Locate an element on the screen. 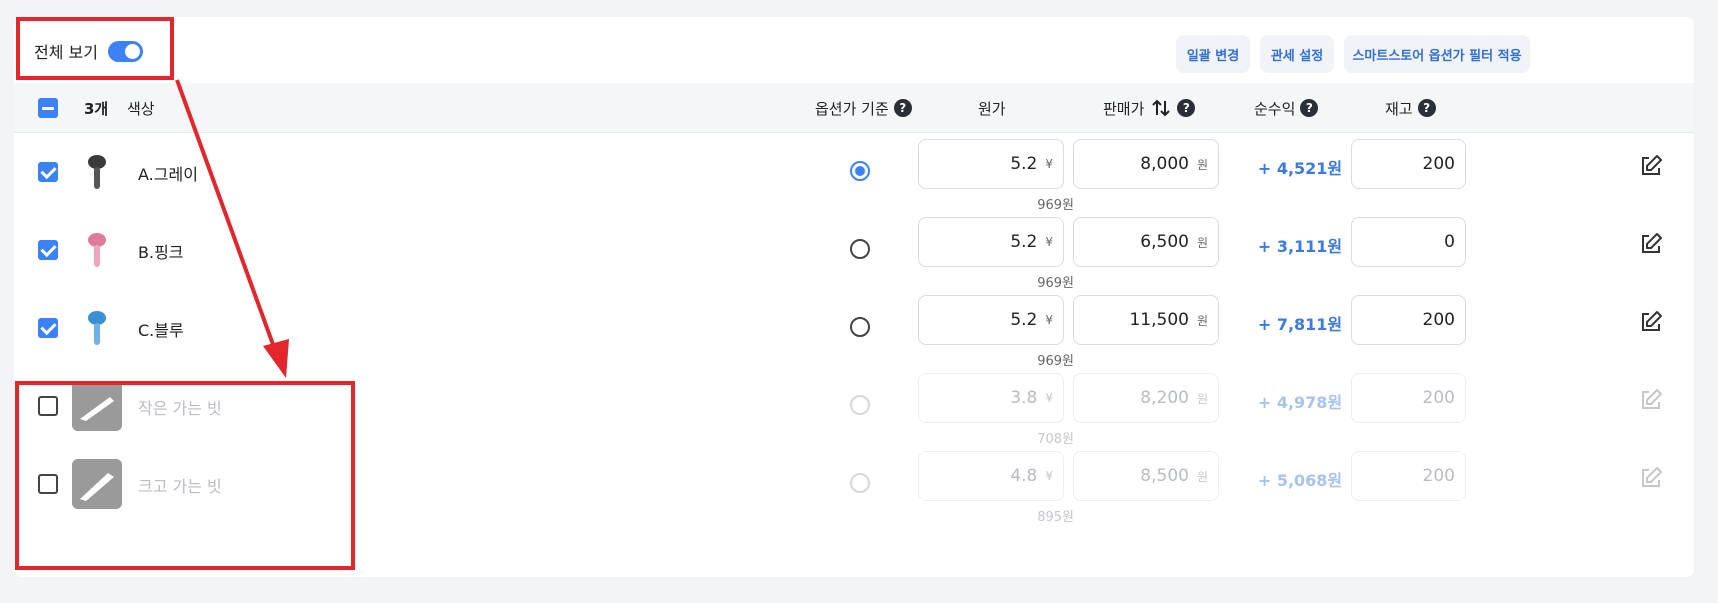 The width and height of the screenshot is (1718, 603). annotation-arrow is located at coordinates (232, 228).